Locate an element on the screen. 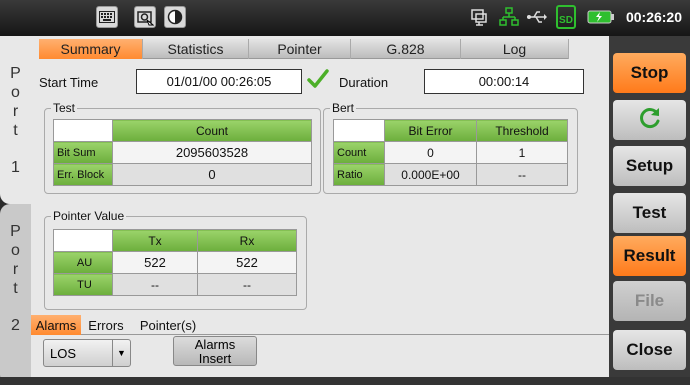  tab-log: Log is located at coordinates (515, 49).